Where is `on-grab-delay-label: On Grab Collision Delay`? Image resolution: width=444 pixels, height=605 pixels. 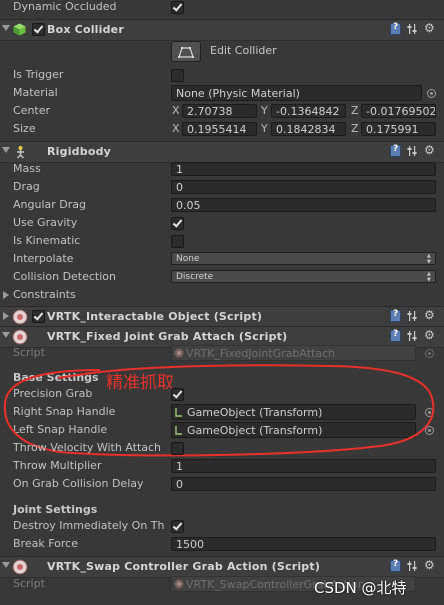
on-grab-delay-label: On Grab Collision Delay is located at coordinates (78, 483).